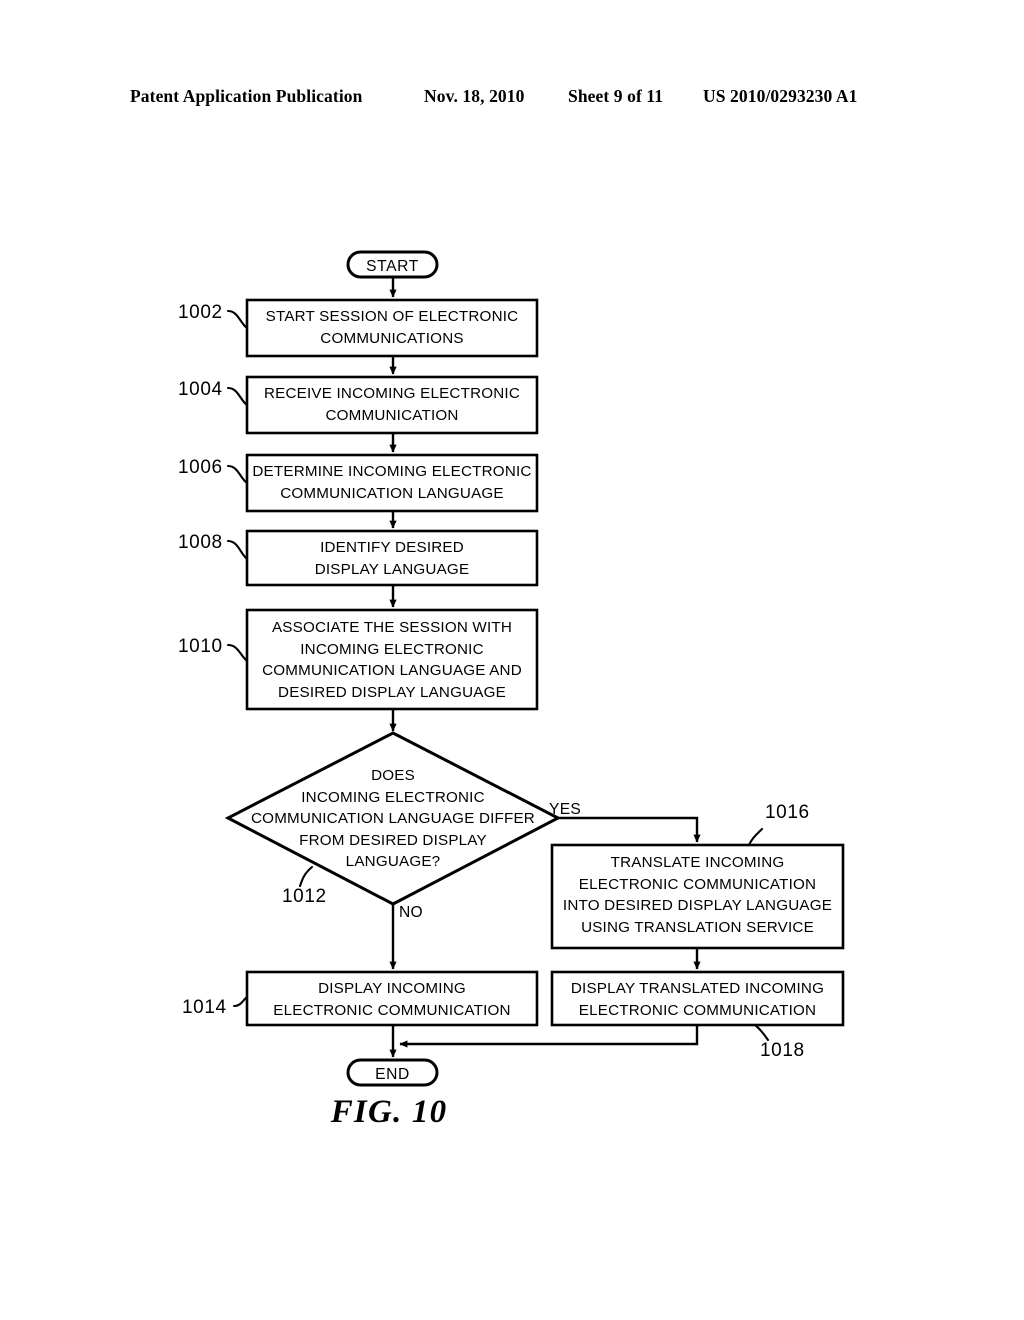  I want to click on ref-number-1014: 1014, so click(204, 1007).